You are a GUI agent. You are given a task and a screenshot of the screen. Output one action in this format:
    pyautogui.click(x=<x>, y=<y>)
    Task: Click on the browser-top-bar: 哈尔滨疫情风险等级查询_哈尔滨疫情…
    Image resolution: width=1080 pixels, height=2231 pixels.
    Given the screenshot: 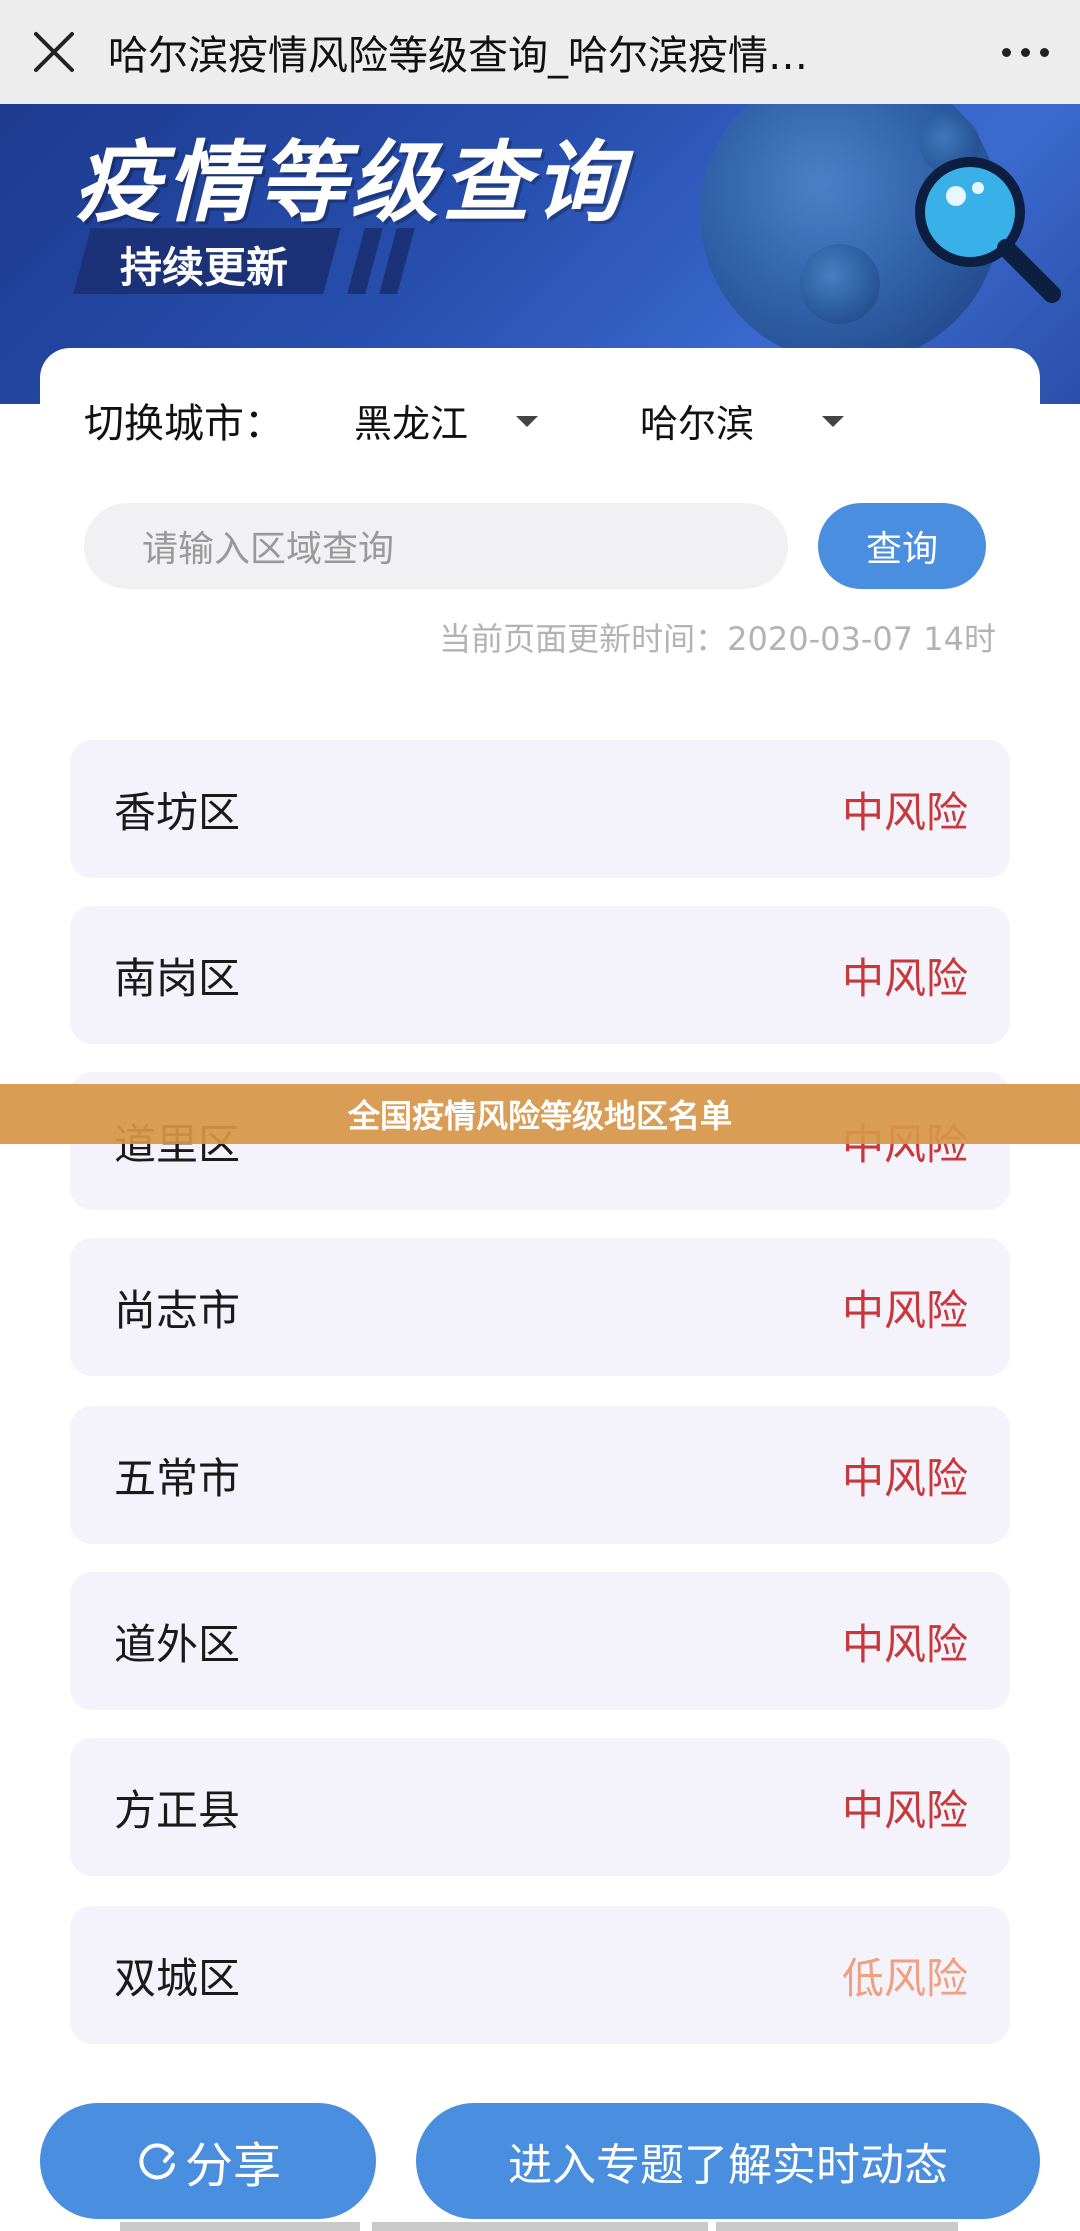 What is the action you would take?
    pyautogui.click(x=540, y=52)
    